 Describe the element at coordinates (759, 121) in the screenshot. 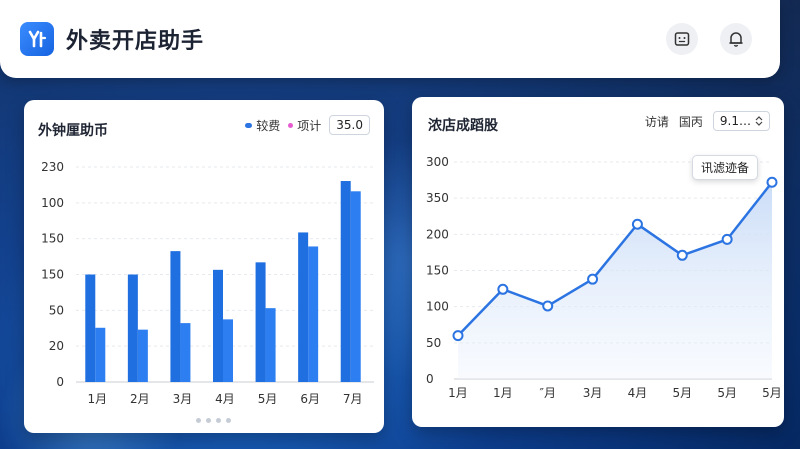

I see `chevron-updown-icon` at that location.